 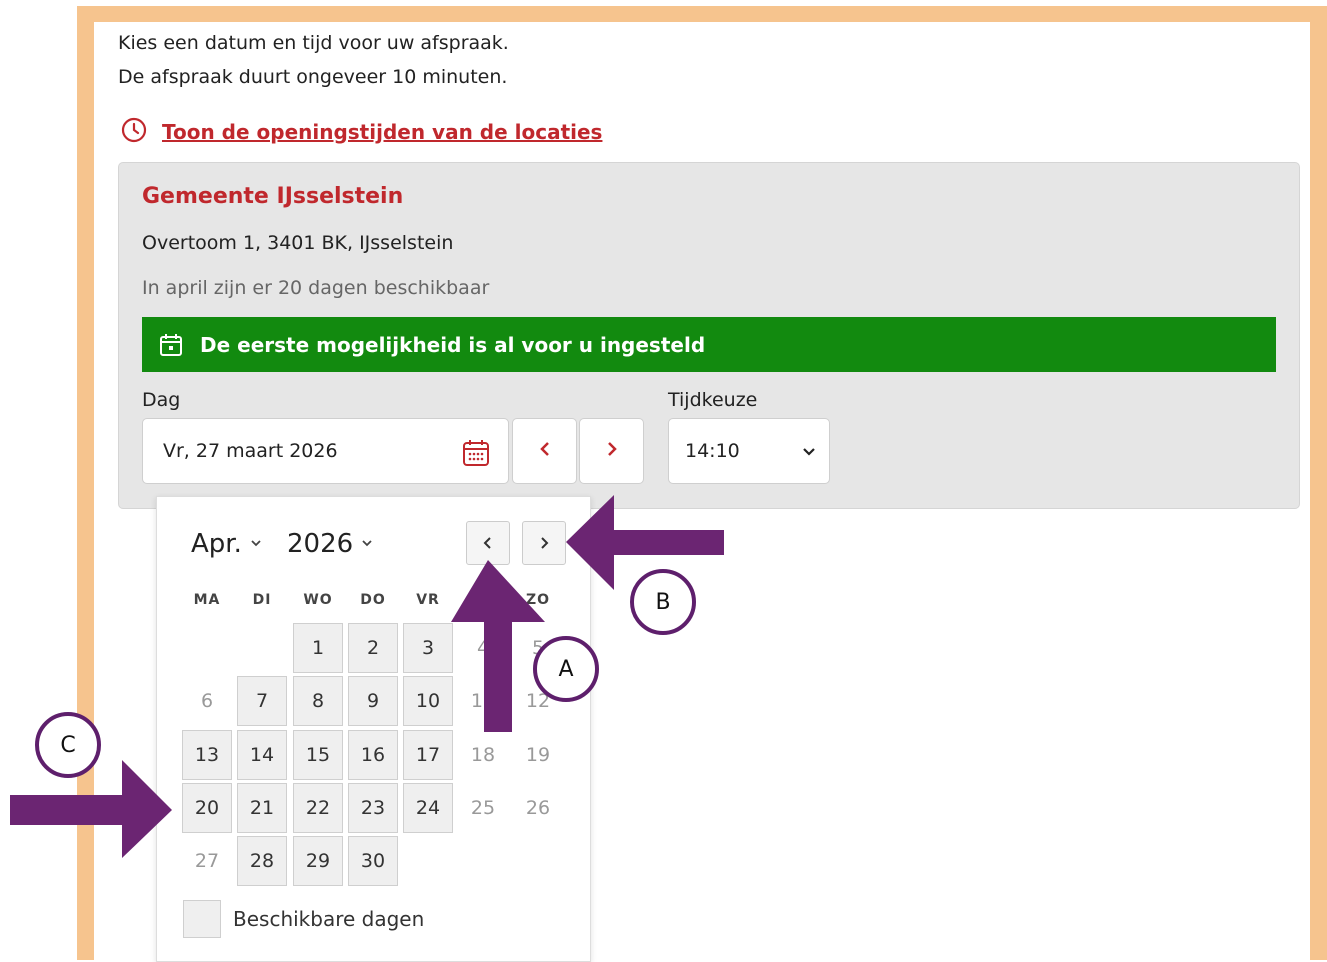 What do you see at coordinates (663, 602) in the screenshot?
I see `annotation-label-b: B` at bounding box center [663, 602].